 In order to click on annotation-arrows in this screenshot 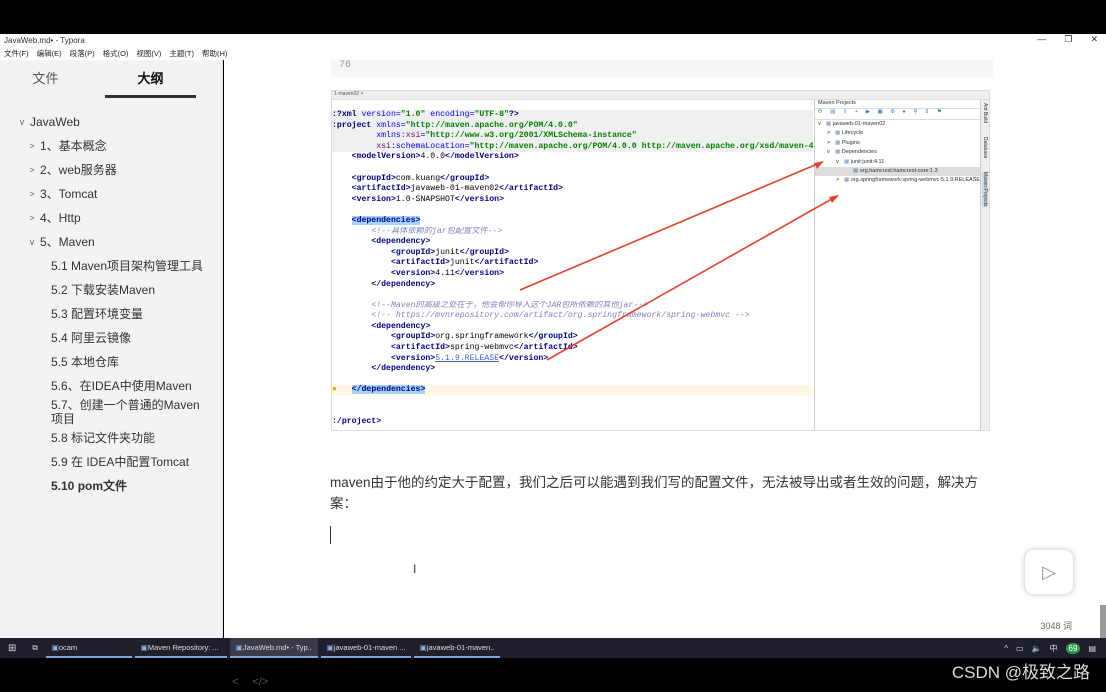, I will do `click(679, 261)`.